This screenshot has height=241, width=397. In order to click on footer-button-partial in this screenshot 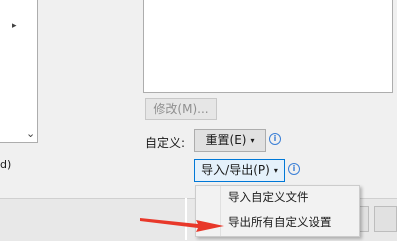, I will do `click(385, 219)`.